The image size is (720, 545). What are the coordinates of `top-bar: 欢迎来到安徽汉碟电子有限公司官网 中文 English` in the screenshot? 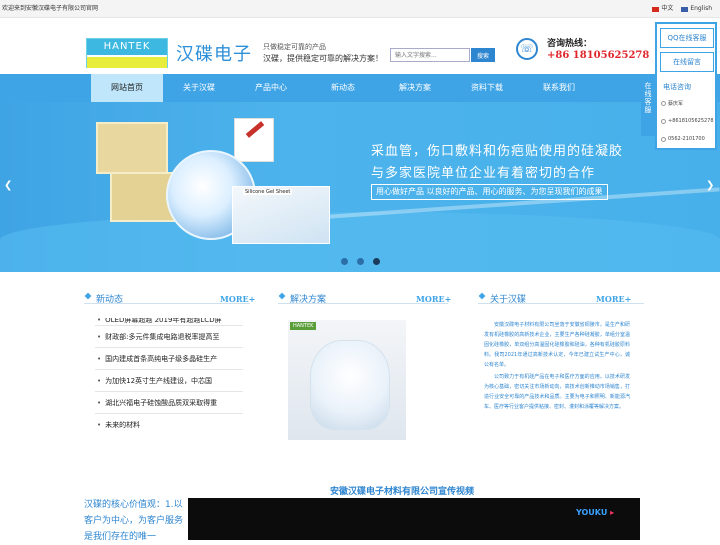 It's located at (360, 9).